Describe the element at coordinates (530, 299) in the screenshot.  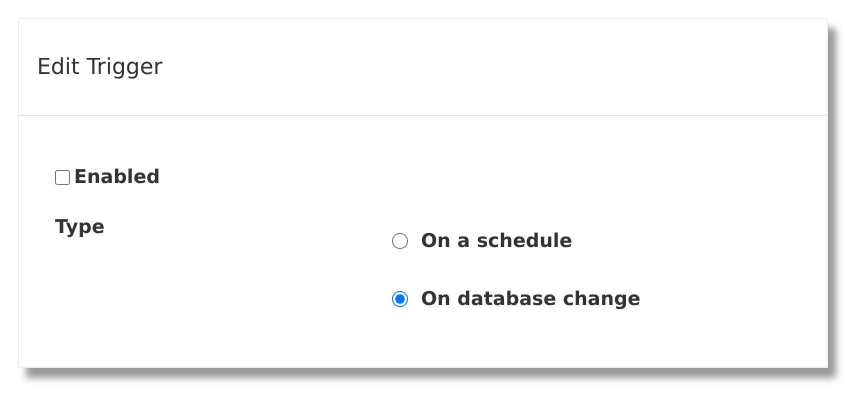
I see `radio-label: On database change` at that location.